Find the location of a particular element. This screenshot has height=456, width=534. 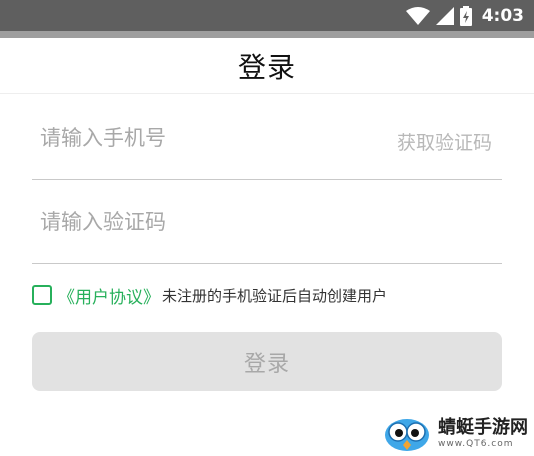

toolbar-shadow is located at coordinates (267, 34).